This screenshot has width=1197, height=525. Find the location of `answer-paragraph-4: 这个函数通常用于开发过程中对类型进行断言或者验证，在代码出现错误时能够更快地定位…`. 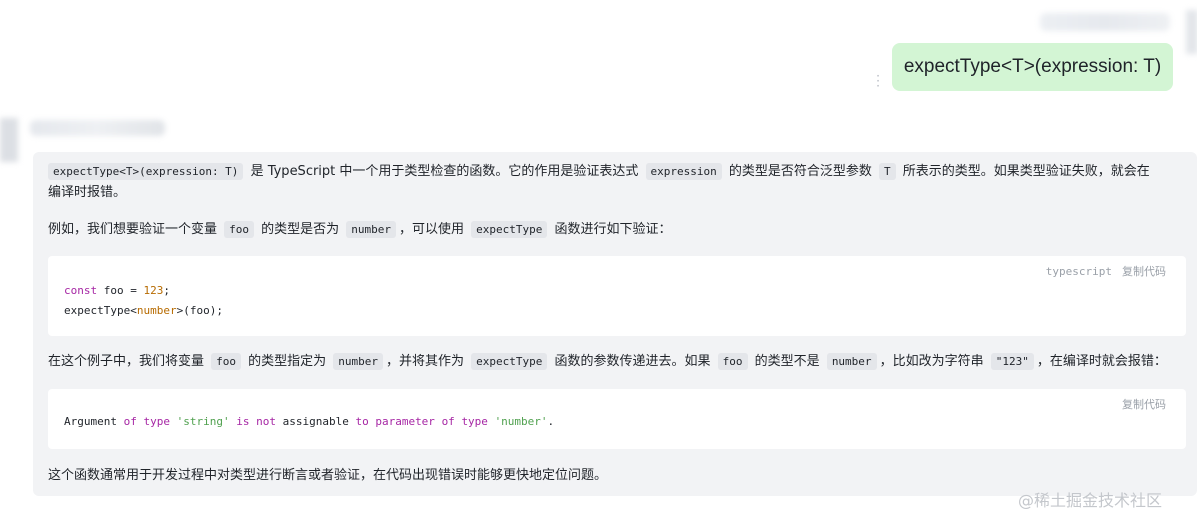

answer-paragraph-4: 这个函数通常用于开发过程中对类型进行断言或者验证，在代码出现错误时能够更快地定位… is located at coordinates (328, 475).